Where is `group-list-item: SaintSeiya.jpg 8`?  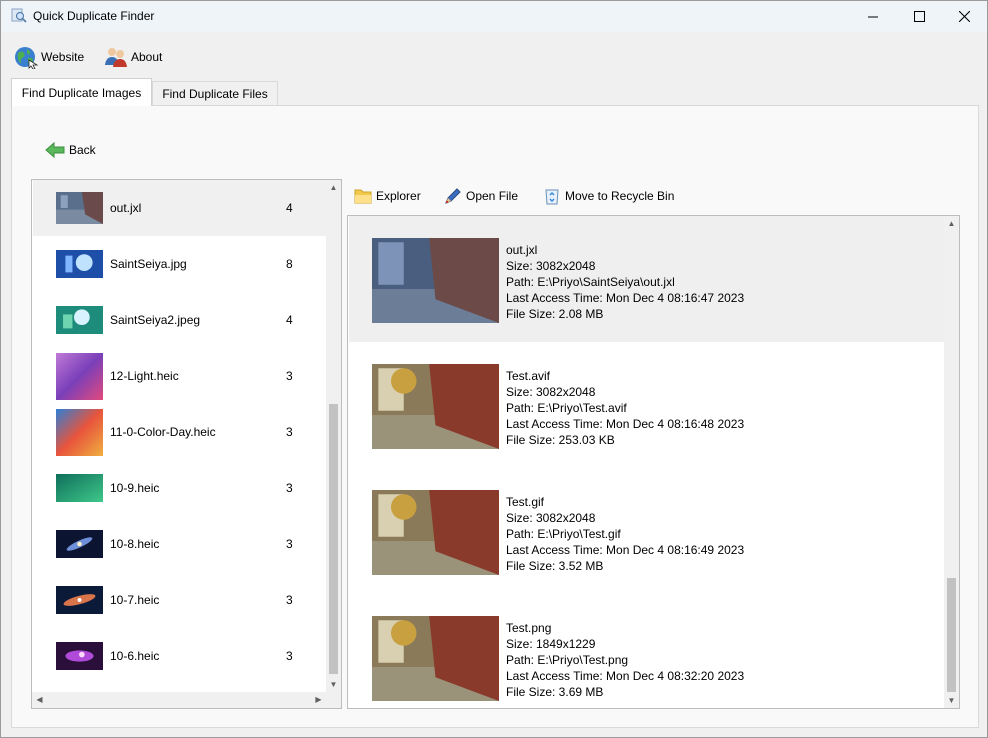
group-list-item: SaintSeiya.jpg 8 is located at coordinates (180, 264).